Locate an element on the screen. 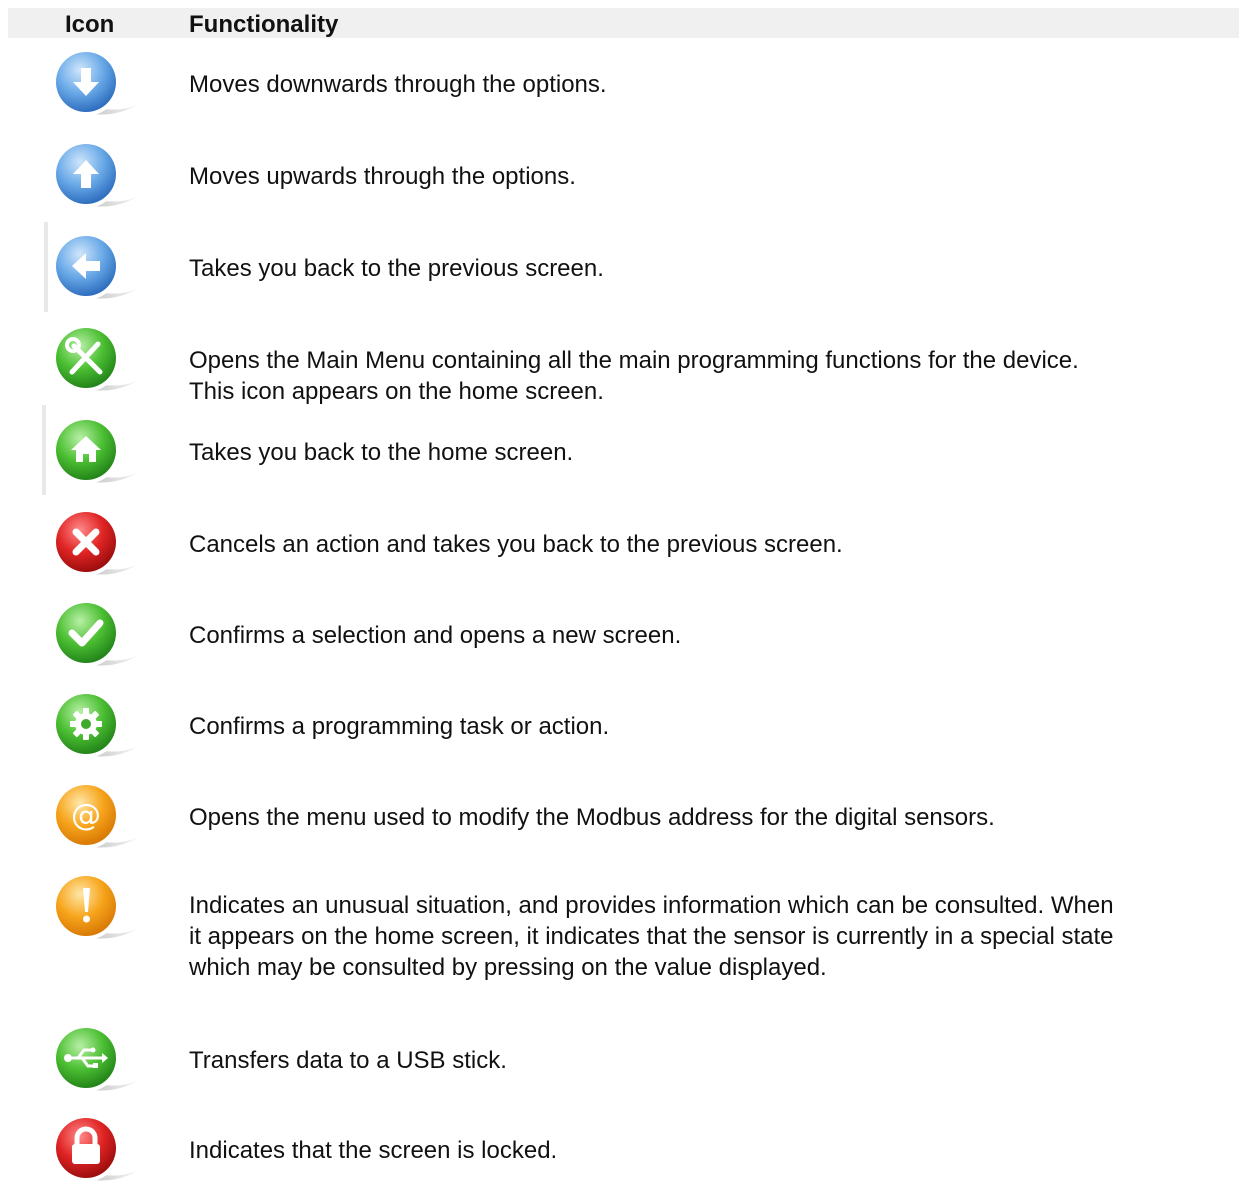  row-description: Takes you back to the previous screen. is located at coordinates (396, 268).